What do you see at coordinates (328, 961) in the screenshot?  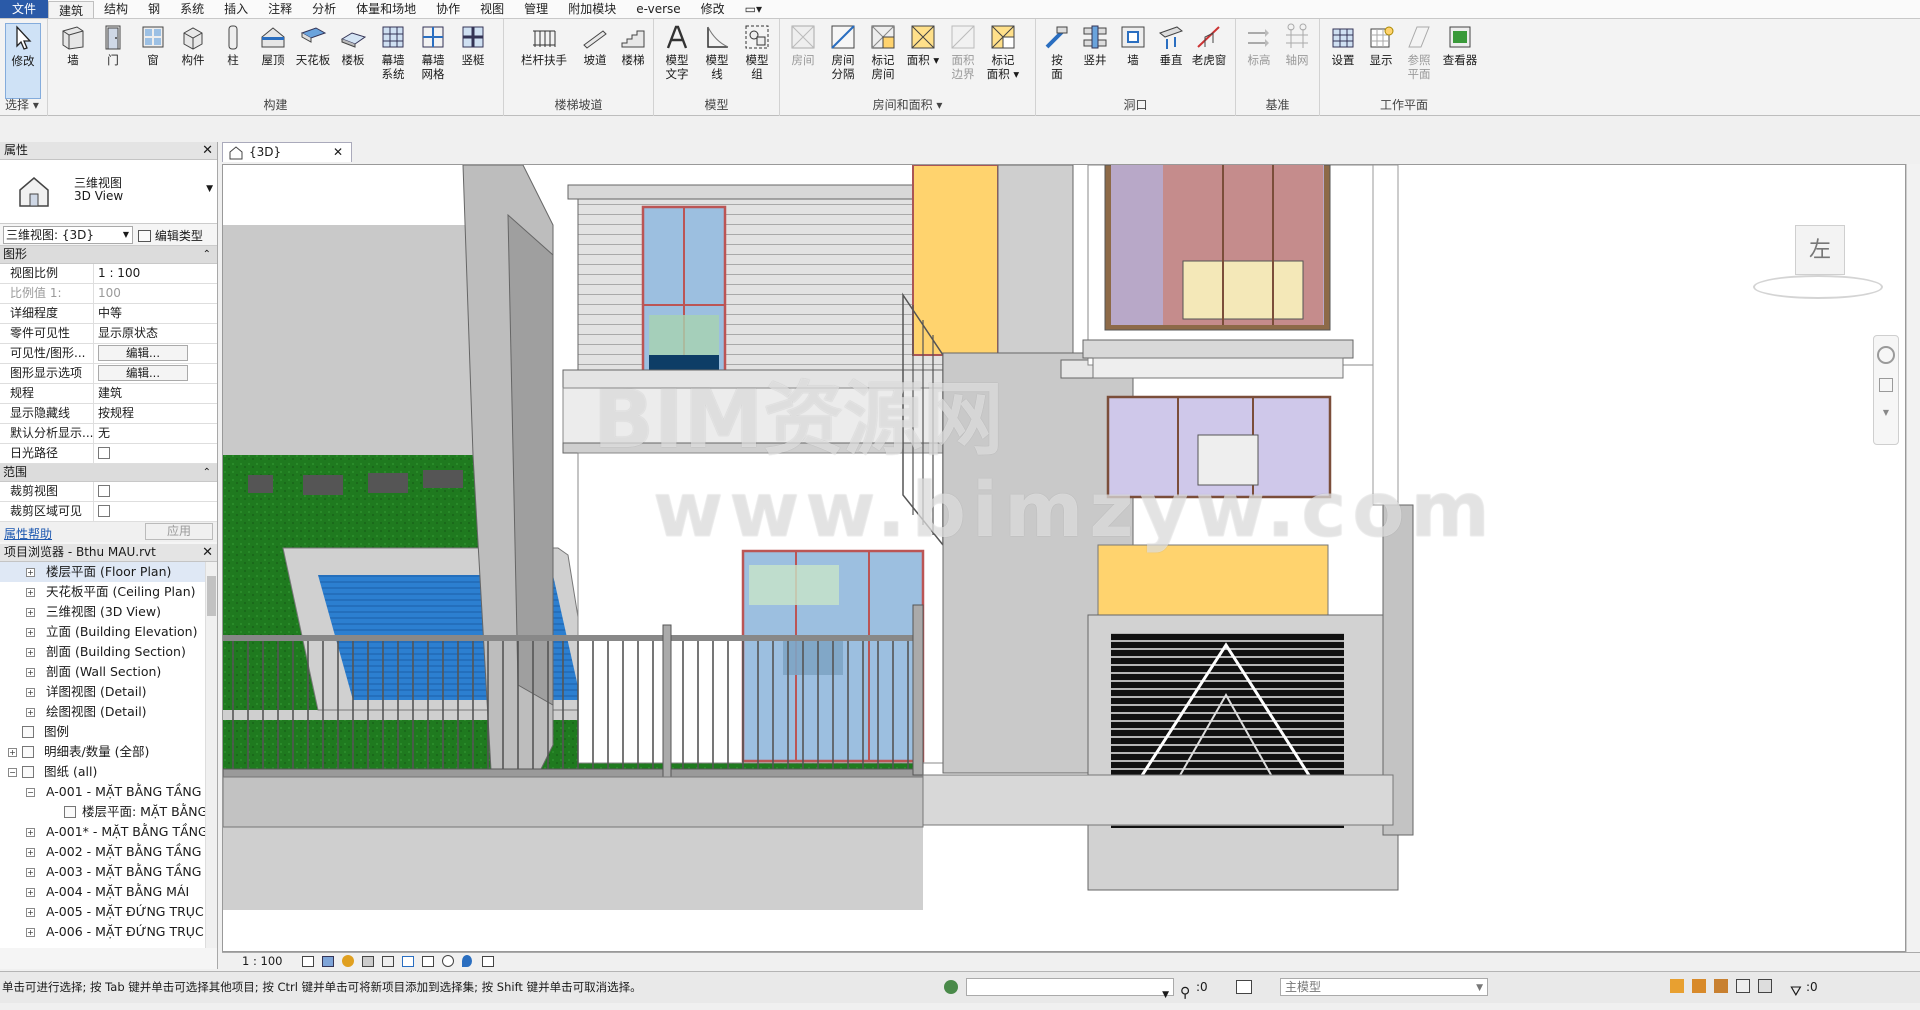 I see `visual-style-icon` at bounding box center [328, 961].